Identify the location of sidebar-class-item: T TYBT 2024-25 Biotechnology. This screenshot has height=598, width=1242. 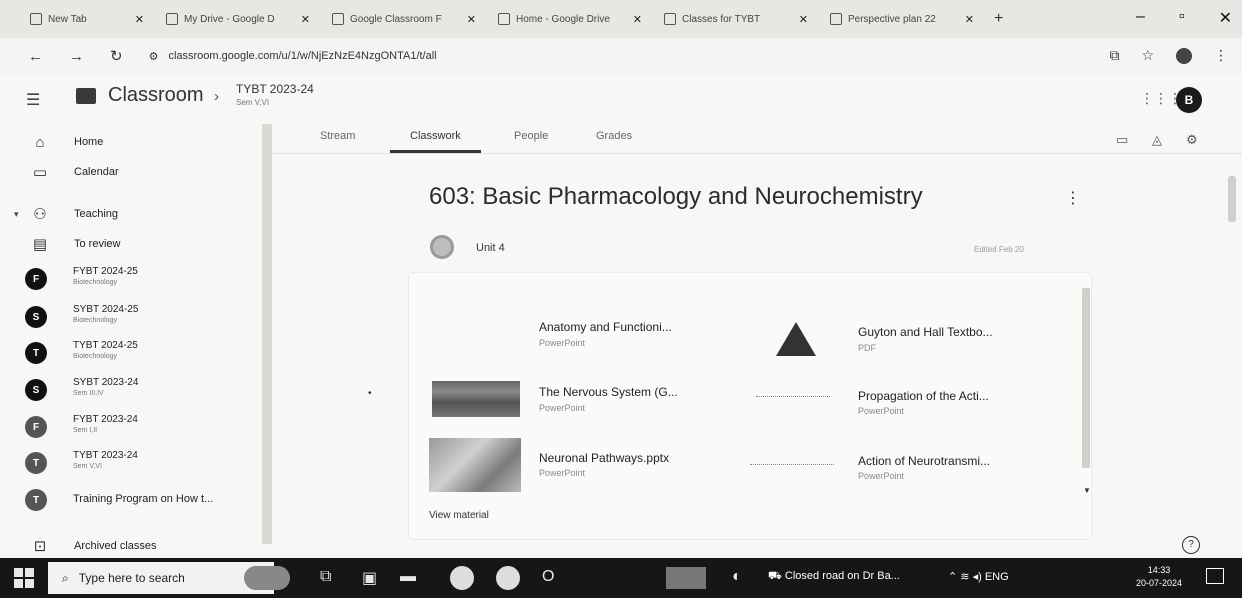
(131, 353).